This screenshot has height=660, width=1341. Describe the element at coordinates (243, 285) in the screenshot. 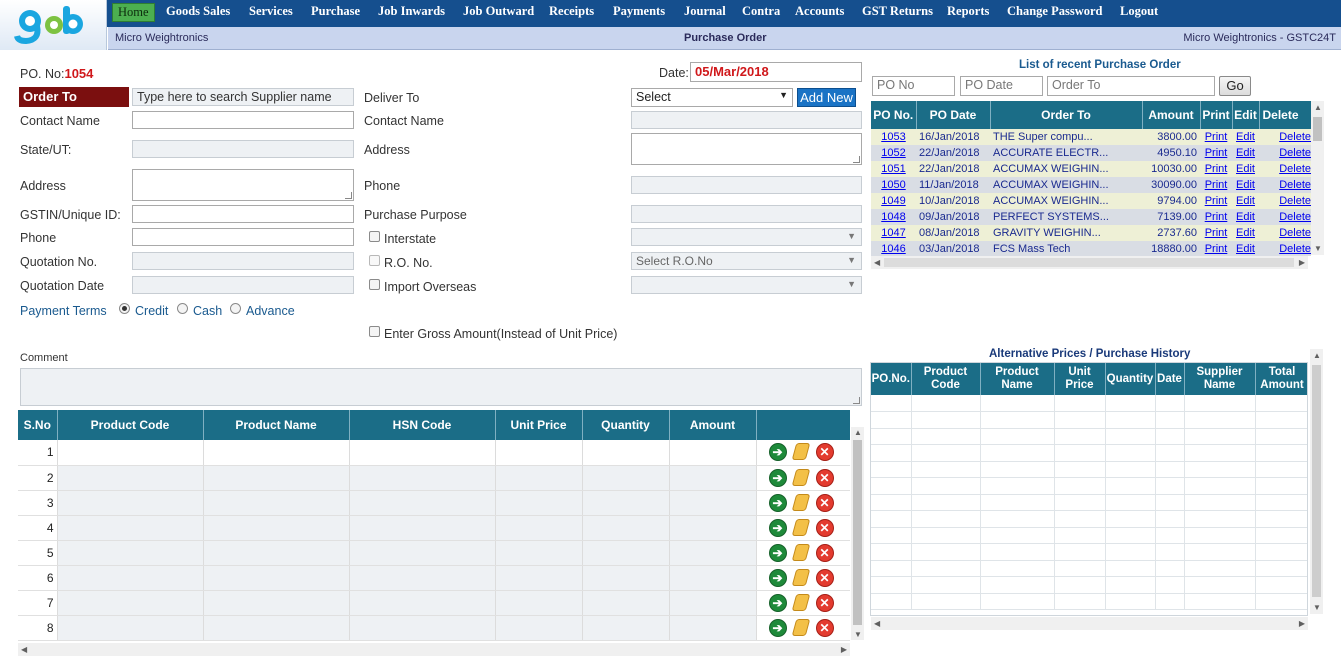

I see `quotation-date-input` at that location.